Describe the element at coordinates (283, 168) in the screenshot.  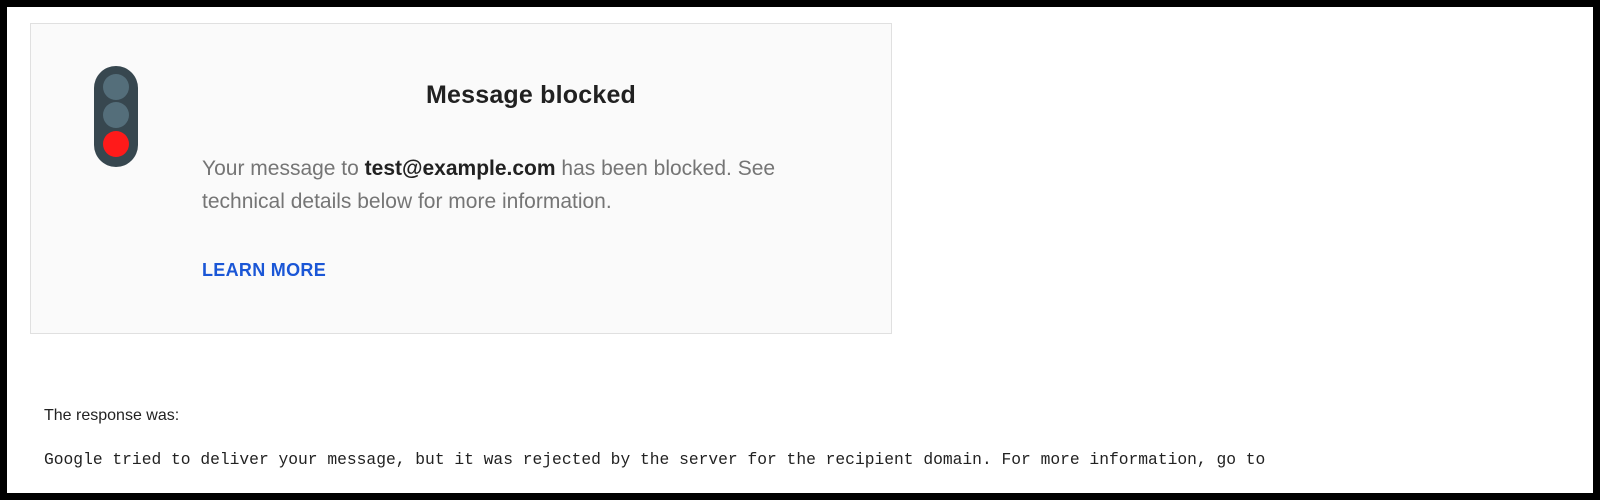
I see `body-prefix: Your message to` at that location.